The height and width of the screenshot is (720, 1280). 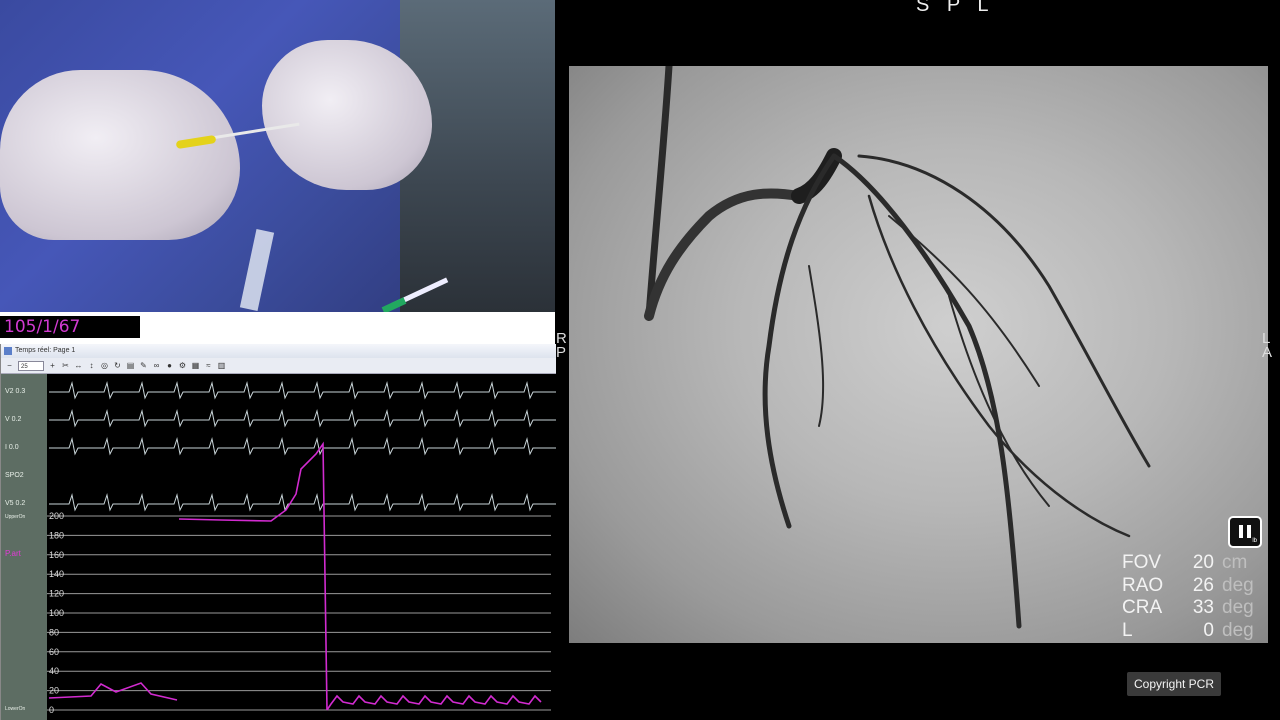 I want to click on pressure-tick-label: 140, so click(x=56, y=574).